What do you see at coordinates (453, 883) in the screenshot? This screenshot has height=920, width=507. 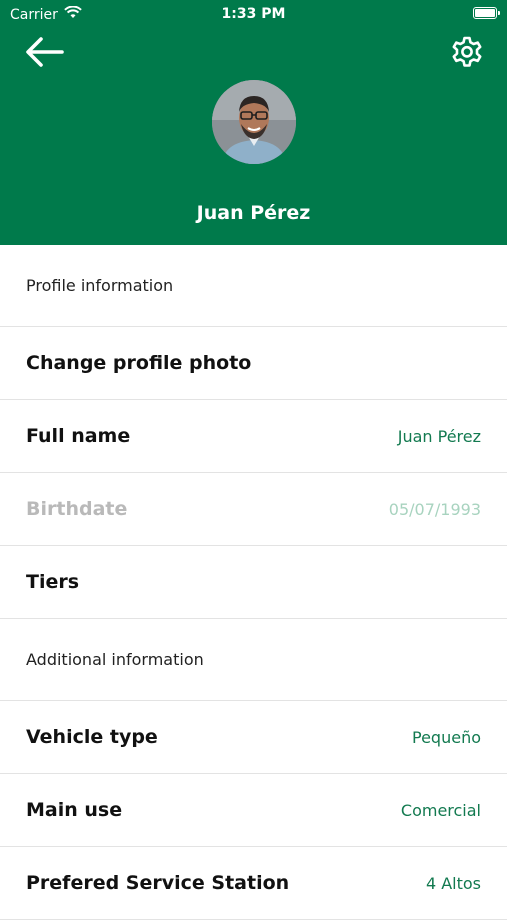 I see `row-value: 4 Altos` at bounding box center [453, 883].